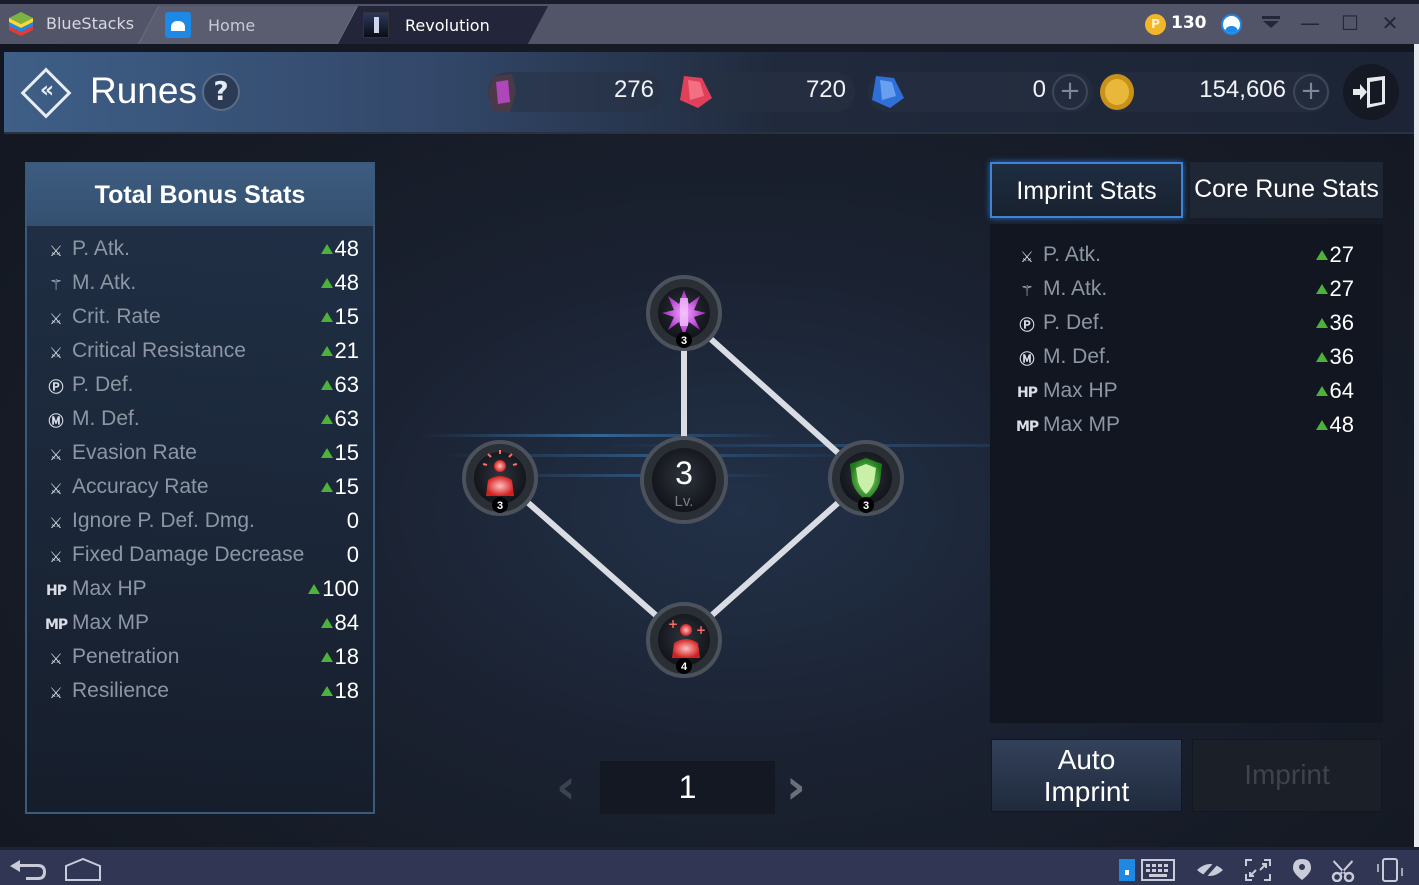 The image size is (1419, 885). I want to click on stat-label: Max HP, so click(109, 588).